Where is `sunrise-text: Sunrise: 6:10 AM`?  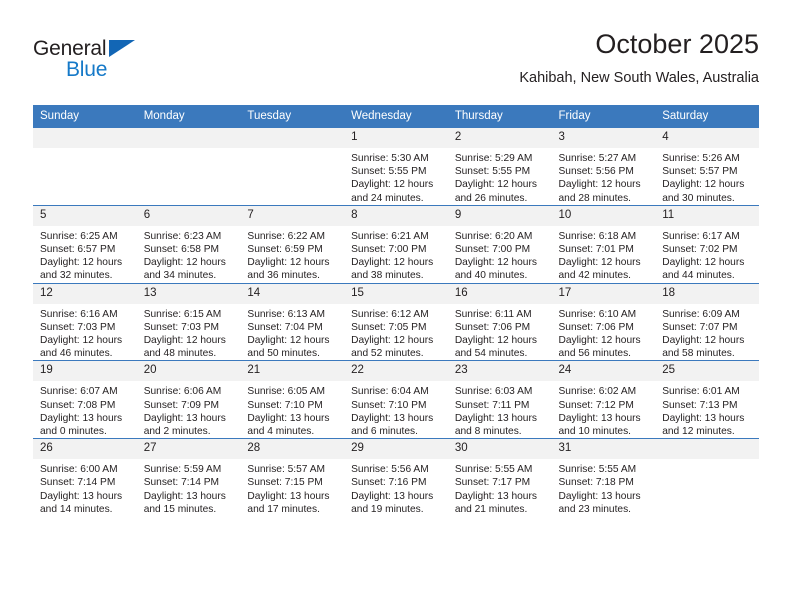
sunrise-text: Sunrise: 6:10 AM is located at coordinates (597, 314).